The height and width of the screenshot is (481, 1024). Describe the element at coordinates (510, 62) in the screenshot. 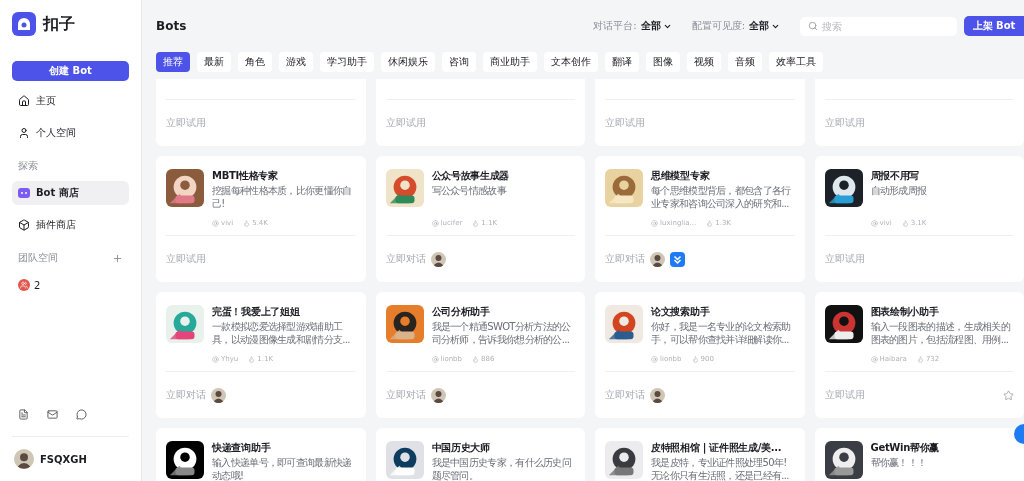

I see `category-tab: 商业助手` at that location.